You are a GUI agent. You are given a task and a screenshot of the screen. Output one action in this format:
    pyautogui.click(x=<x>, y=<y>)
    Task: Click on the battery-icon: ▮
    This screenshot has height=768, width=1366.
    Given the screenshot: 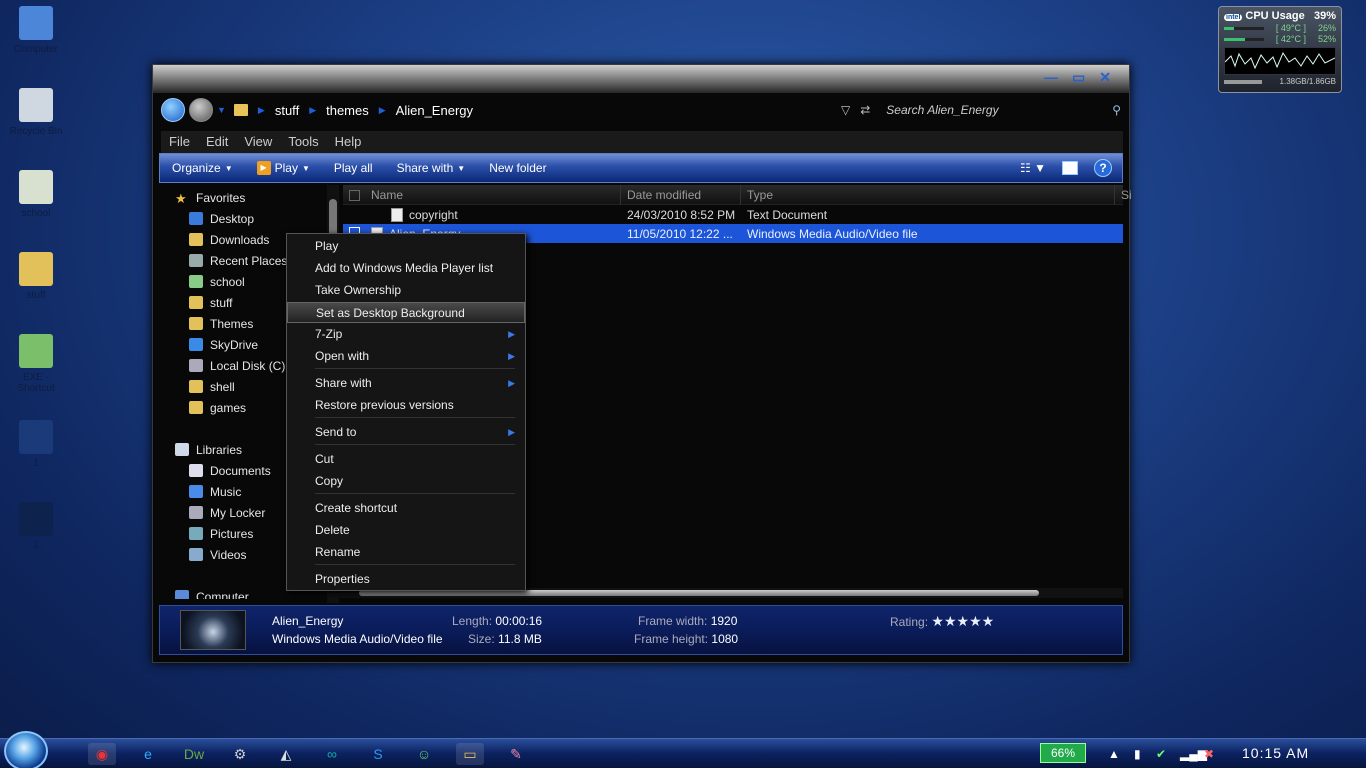 What is the action you would take?
    pyautogui.click(x=1137, y=754)
    